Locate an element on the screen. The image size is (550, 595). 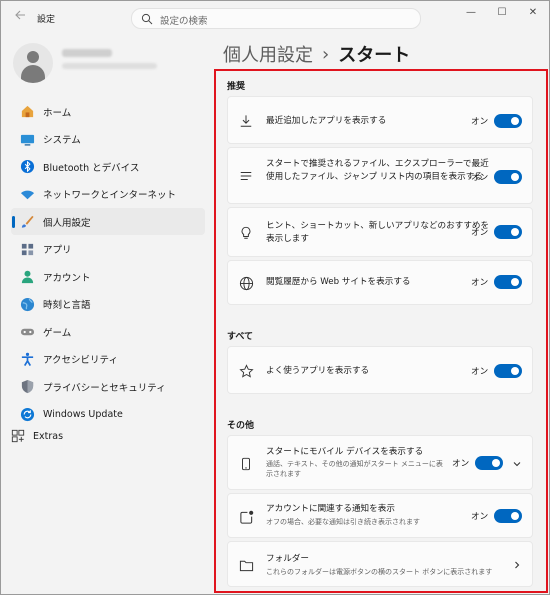
sidebar-item-label: Bluetooth とデバイス is located at coordinates (91, 168).